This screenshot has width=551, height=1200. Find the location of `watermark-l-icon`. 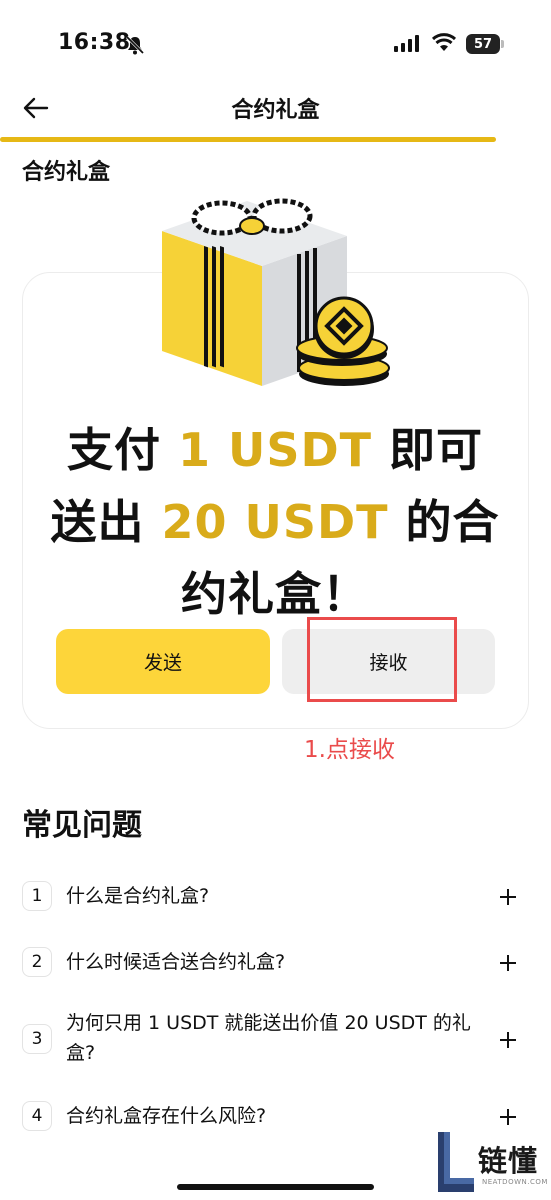

watermark-l-icon is located at coordinates (456, 1162).